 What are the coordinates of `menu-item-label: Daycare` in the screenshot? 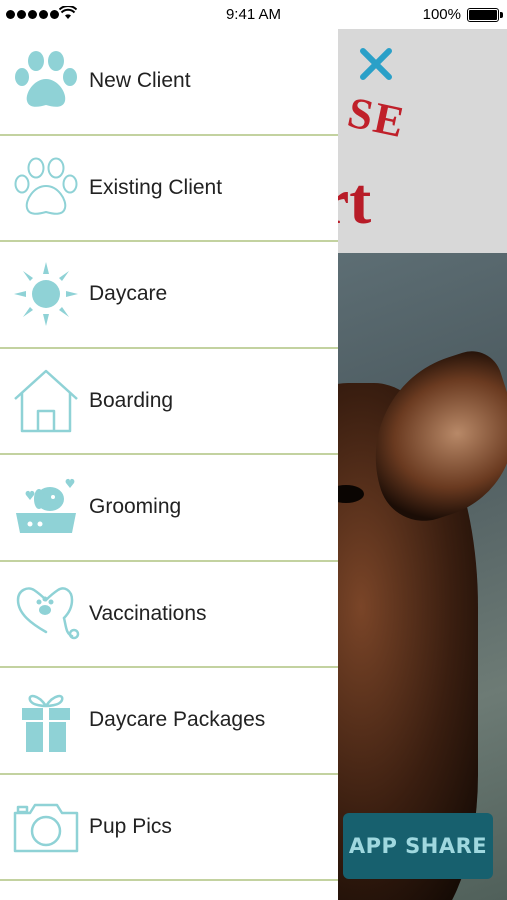 It's located at (128, 294).